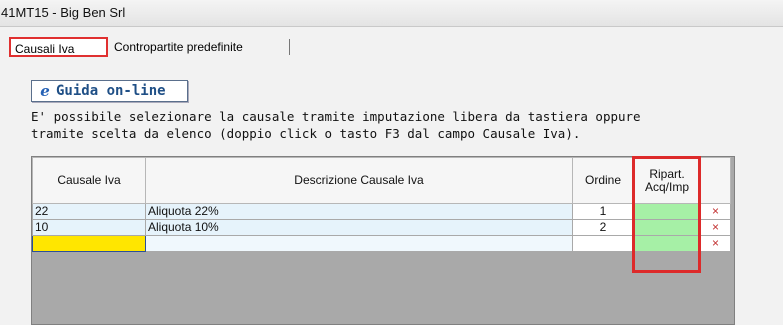 The width and height of the screenshot is (783, 325). What do you see at coordinates (359, 227) in the screenshot?
I see `descrizione-cell: Aliquota 10%` at bounding box center [359, 227].